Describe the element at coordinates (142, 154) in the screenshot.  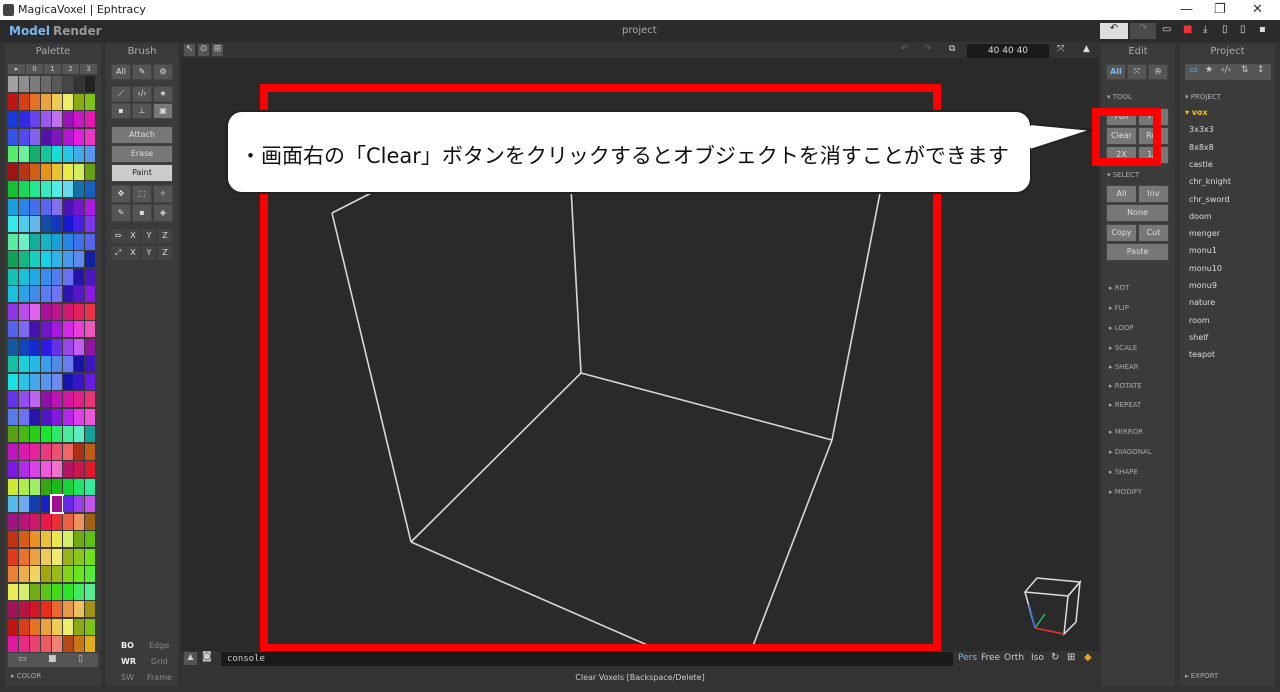
I see `erase-button: Erase` at that location.